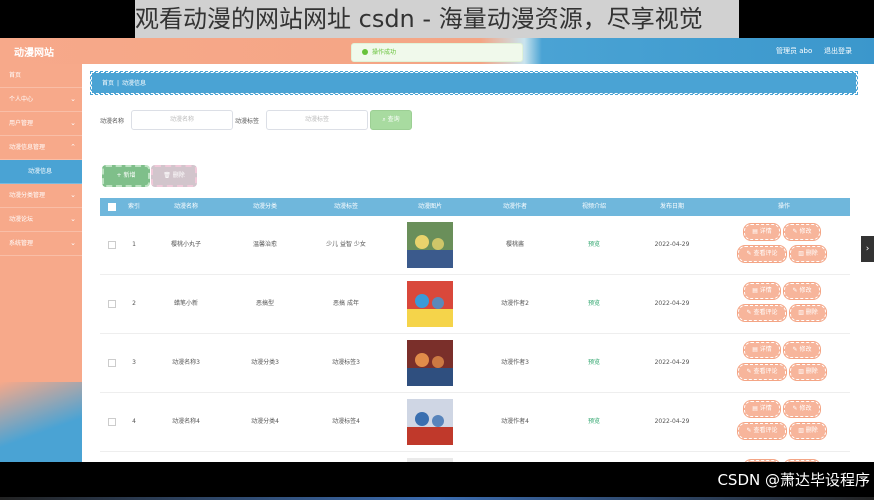 Image resolution: width=874 pixels, height=500 pixels. I want to click on page-overlay-title: 观看动漫的网站网址 csdn - 海量动漫资源，尽享视觉, so click(437, 19).